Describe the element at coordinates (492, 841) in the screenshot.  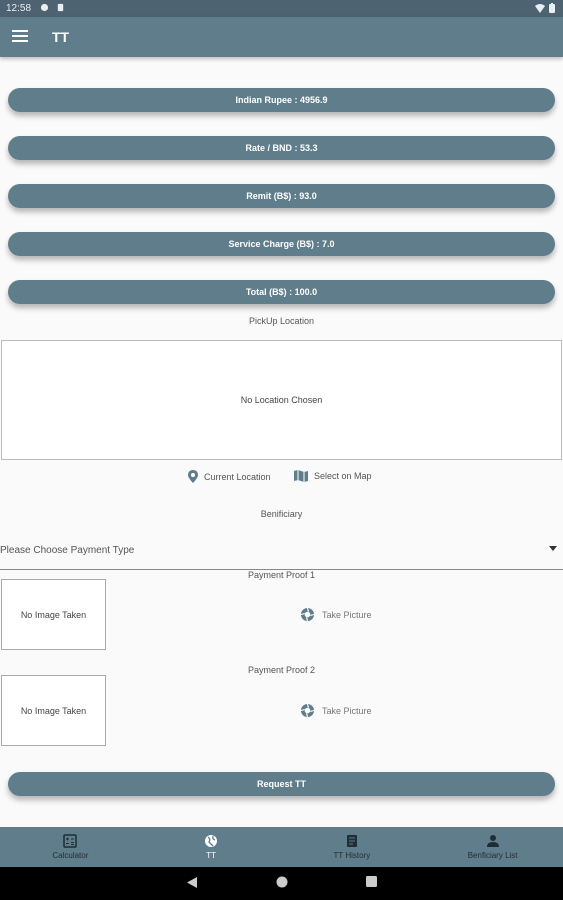
I see `person-icon` at that location.